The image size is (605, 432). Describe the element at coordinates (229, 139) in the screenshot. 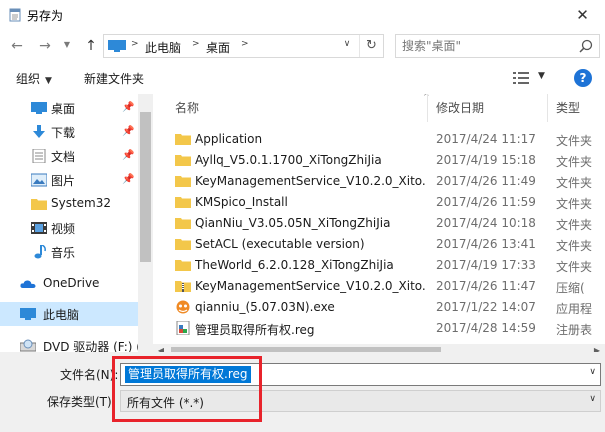

I see `file-name: Application` at that location.